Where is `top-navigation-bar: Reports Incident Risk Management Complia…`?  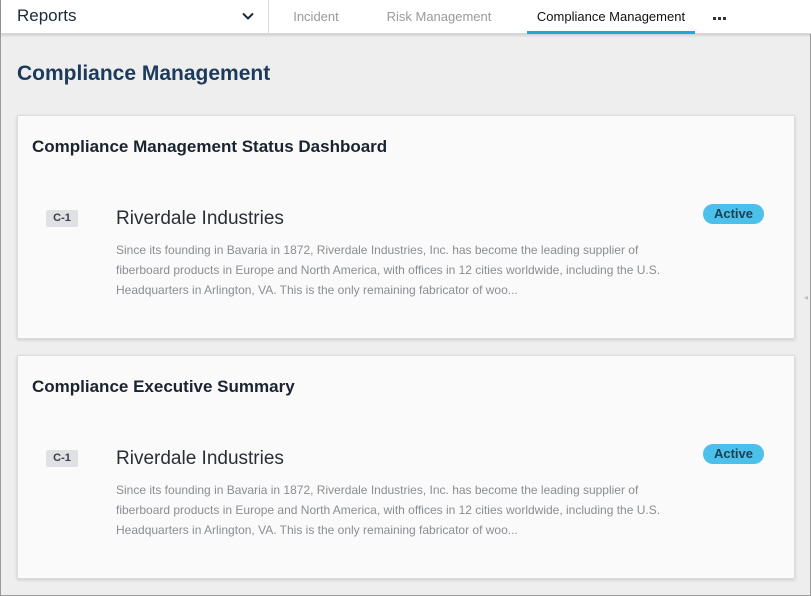 top-navigation-bar: Reports Incident Risk Management Complia… is located at coordinates (406, 17).